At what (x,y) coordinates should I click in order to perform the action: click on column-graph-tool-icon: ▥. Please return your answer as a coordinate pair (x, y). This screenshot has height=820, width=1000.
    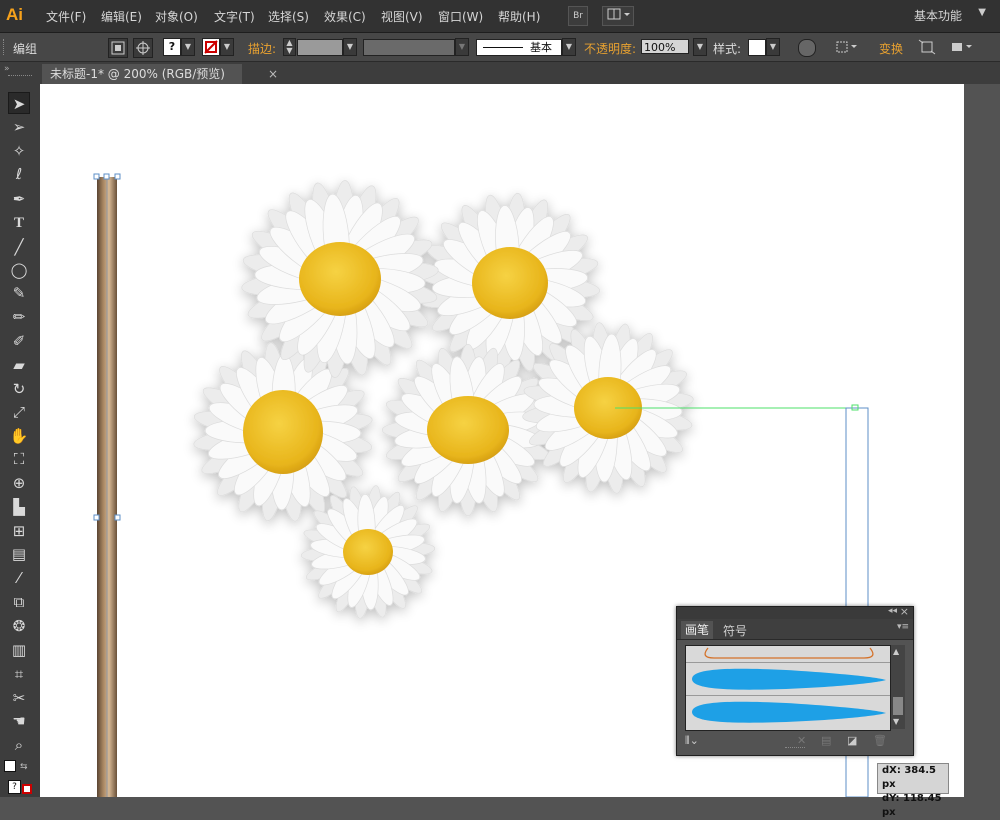
    Looking at the image, I should click on (19, 650).